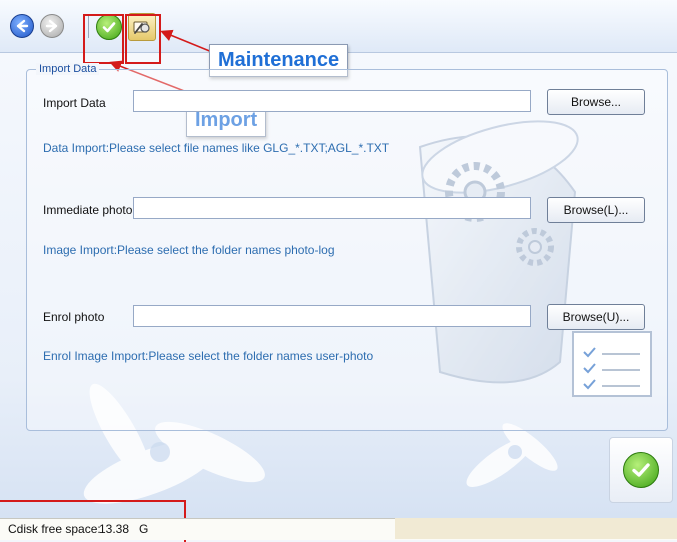 This screenshot has width=677, height=542. Describe the element at coordinates (536, 528) in the screenshot. I see `status-bar-right-pane` at that location.